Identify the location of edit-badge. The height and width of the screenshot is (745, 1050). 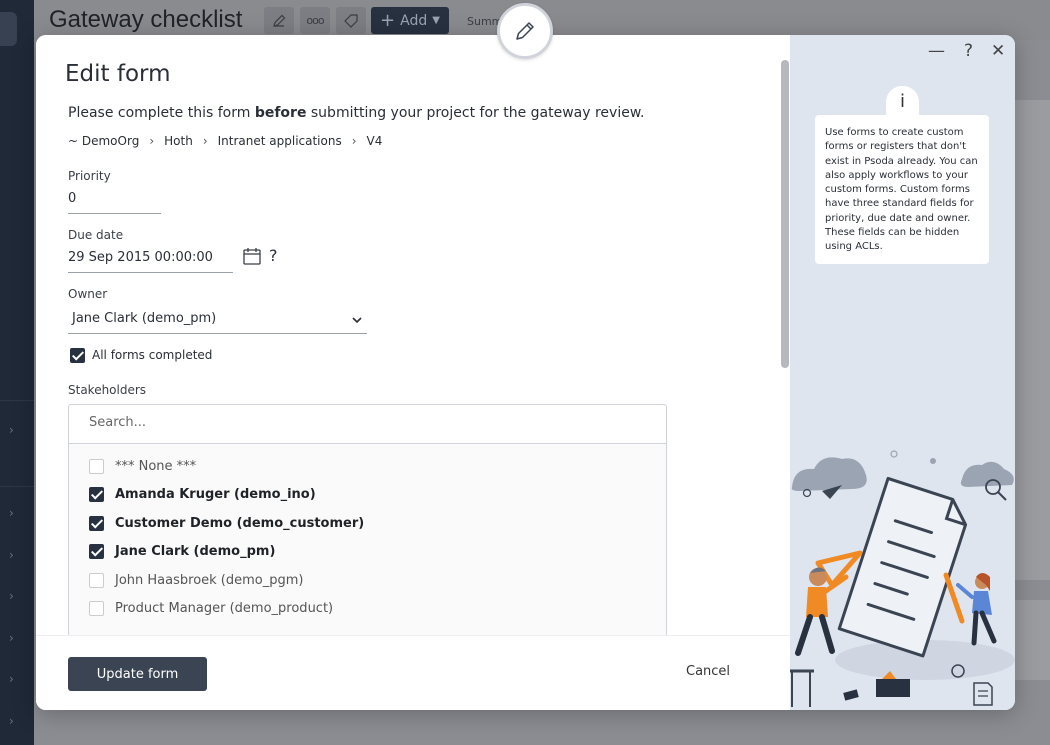
(525, 31).